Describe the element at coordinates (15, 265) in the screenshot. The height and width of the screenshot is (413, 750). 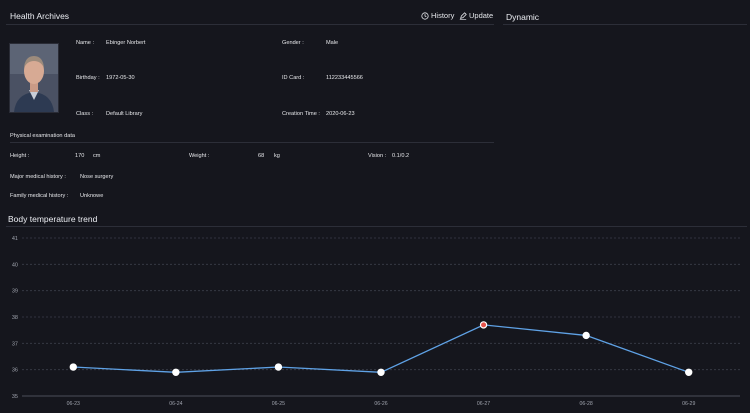
I see `y-tick-label: 40` at that location.